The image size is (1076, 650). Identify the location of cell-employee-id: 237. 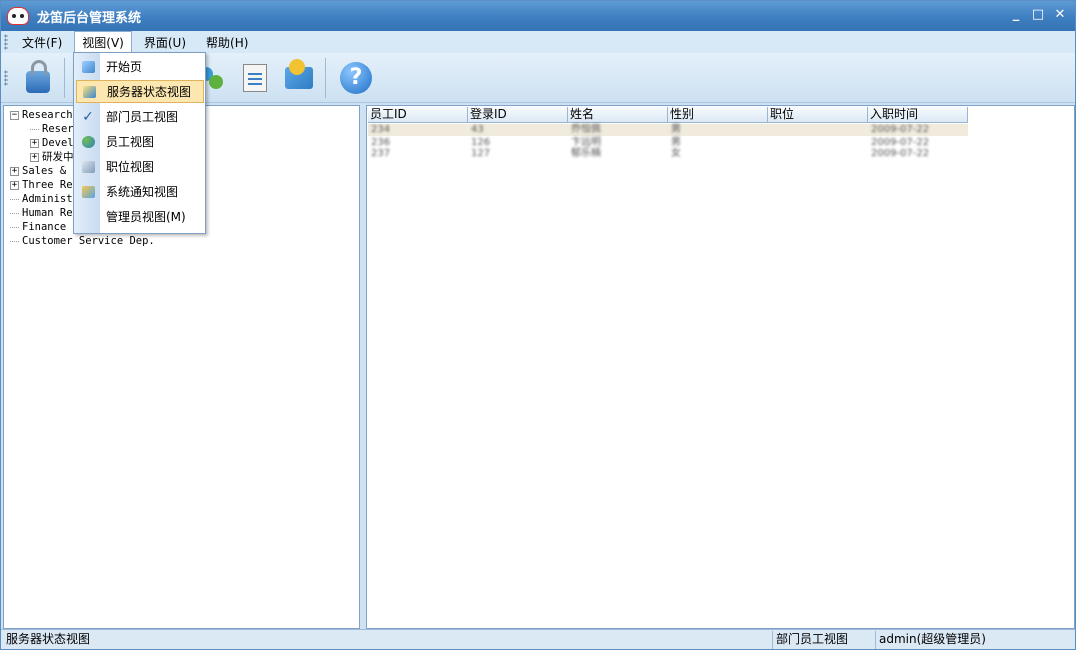
(381, 153).